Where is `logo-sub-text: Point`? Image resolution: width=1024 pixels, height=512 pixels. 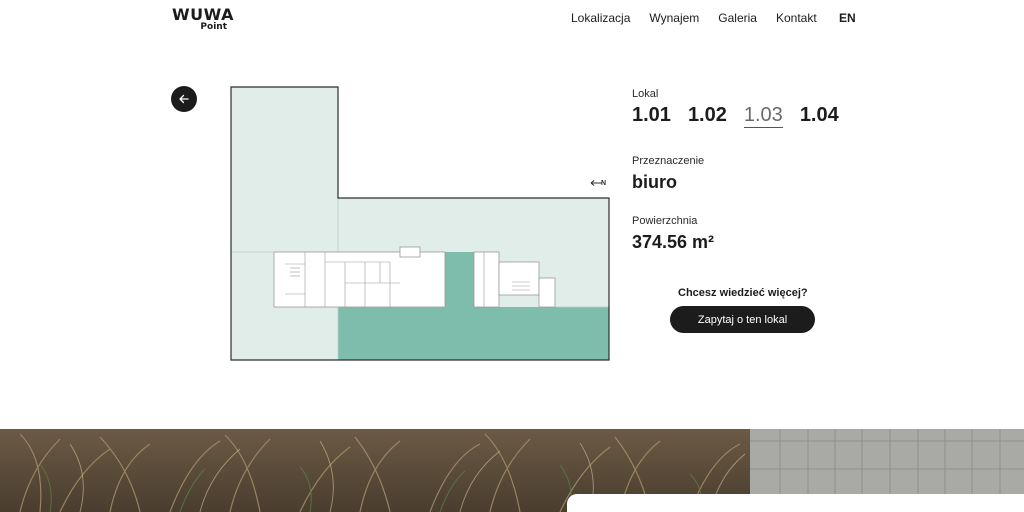
logo-sub-text: Point is located at coordinates (213, 27).